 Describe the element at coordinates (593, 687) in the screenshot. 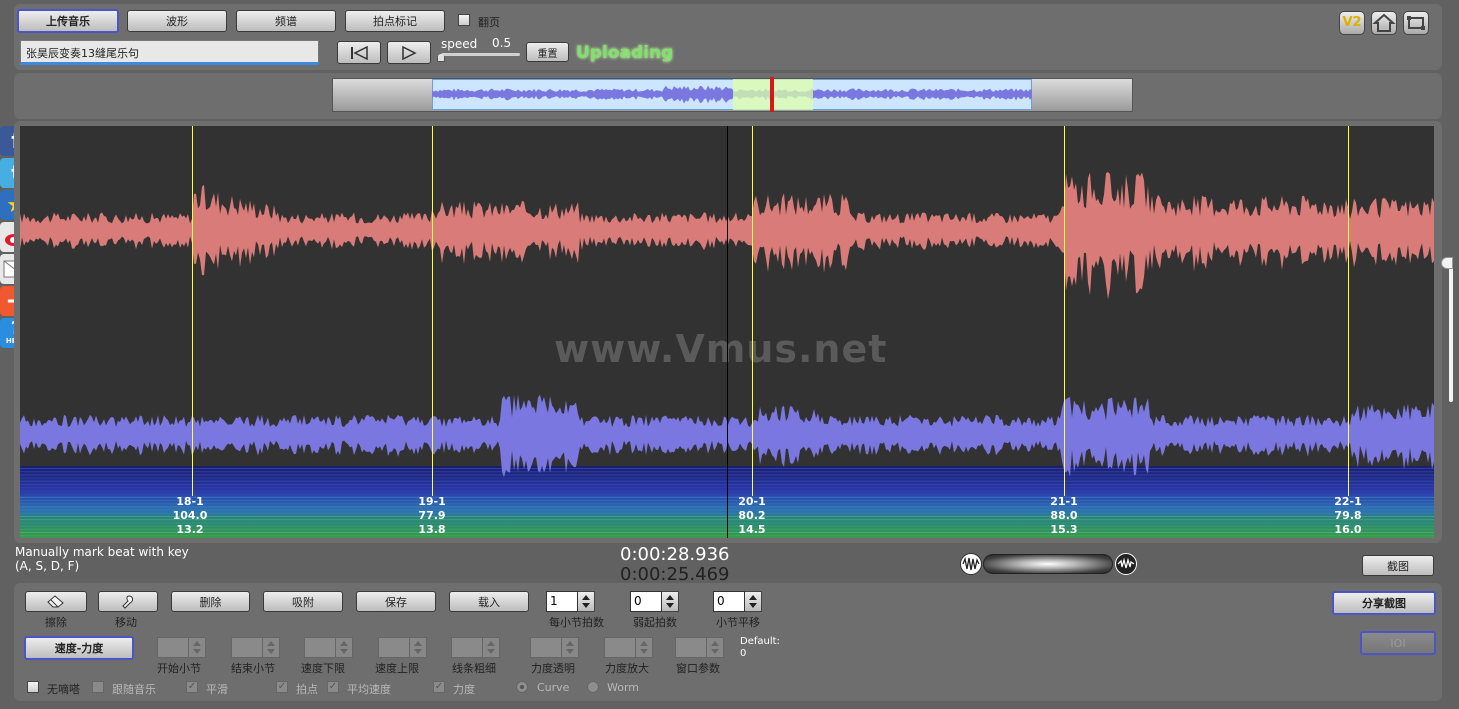

I see `worm-radio` at that location.